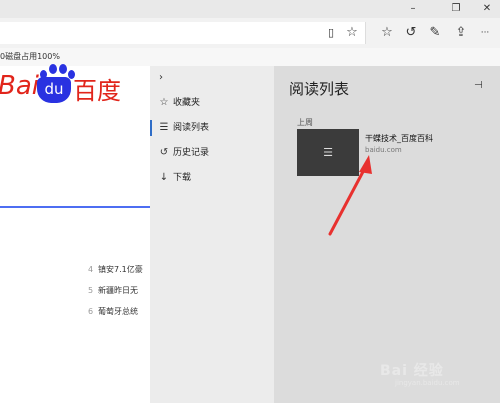  Describe the element at coordinates (191, 153) in the screenshot. I see `hub-nav-label: 历史记录` at that location.